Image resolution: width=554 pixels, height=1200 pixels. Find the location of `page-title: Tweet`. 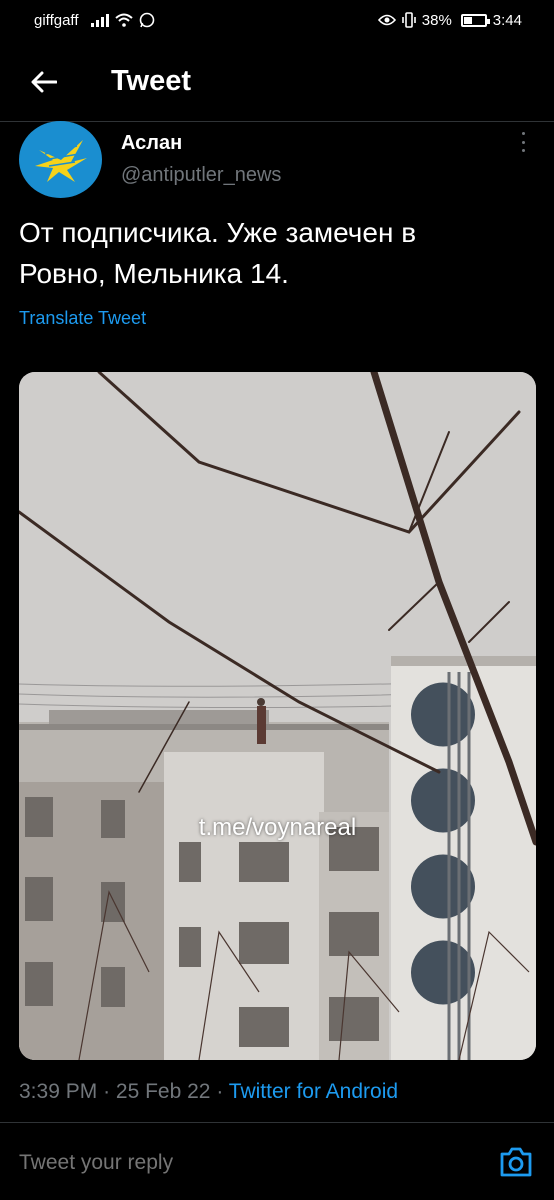

page-title: Tweet is located at coordinates (151, 81).